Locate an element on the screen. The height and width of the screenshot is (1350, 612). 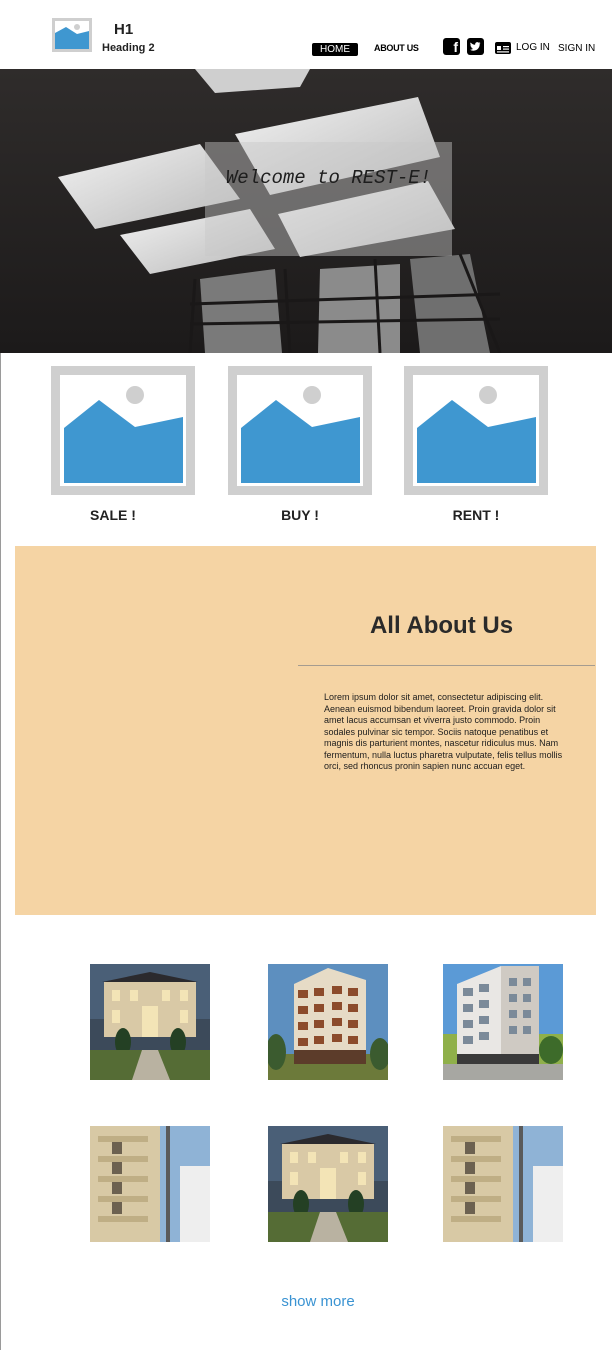
show-more-link: show more is located at coordinates (306, 1301).